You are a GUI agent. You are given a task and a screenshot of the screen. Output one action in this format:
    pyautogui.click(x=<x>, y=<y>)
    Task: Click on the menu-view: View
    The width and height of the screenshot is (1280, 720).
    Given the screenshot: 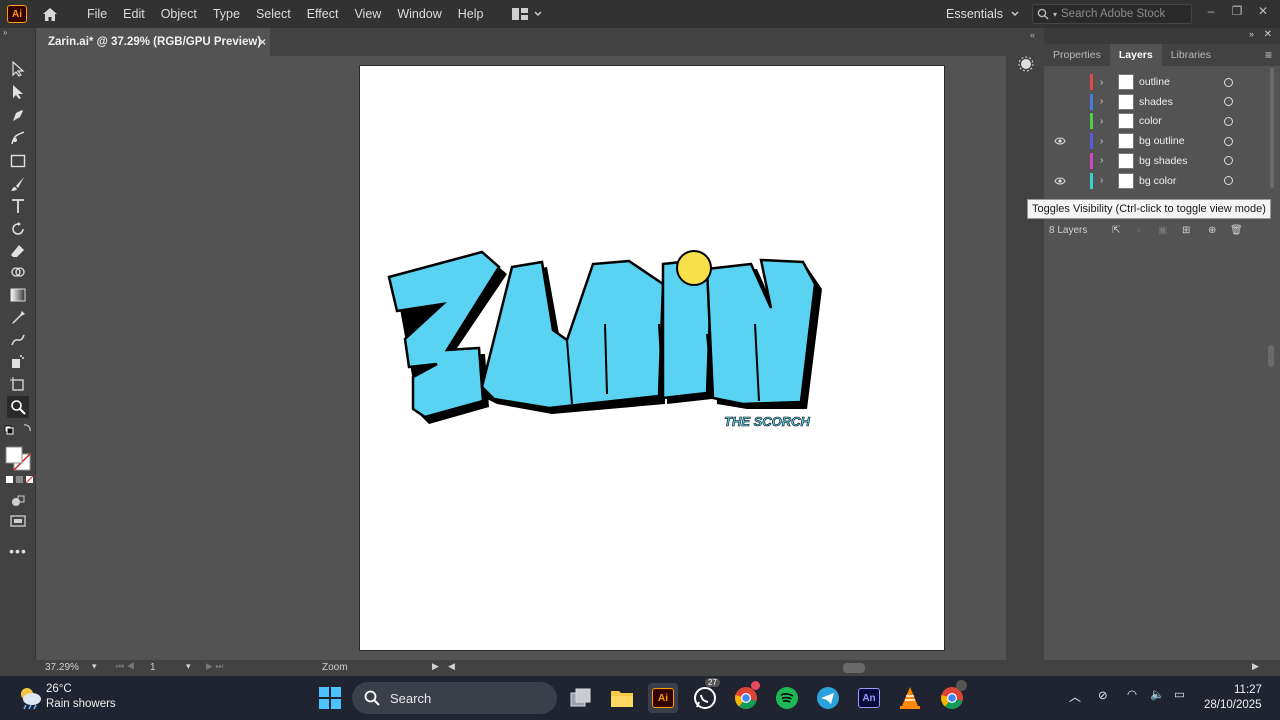 What is the action you would take?
    pyautogui.click(x=367, y=14)
    